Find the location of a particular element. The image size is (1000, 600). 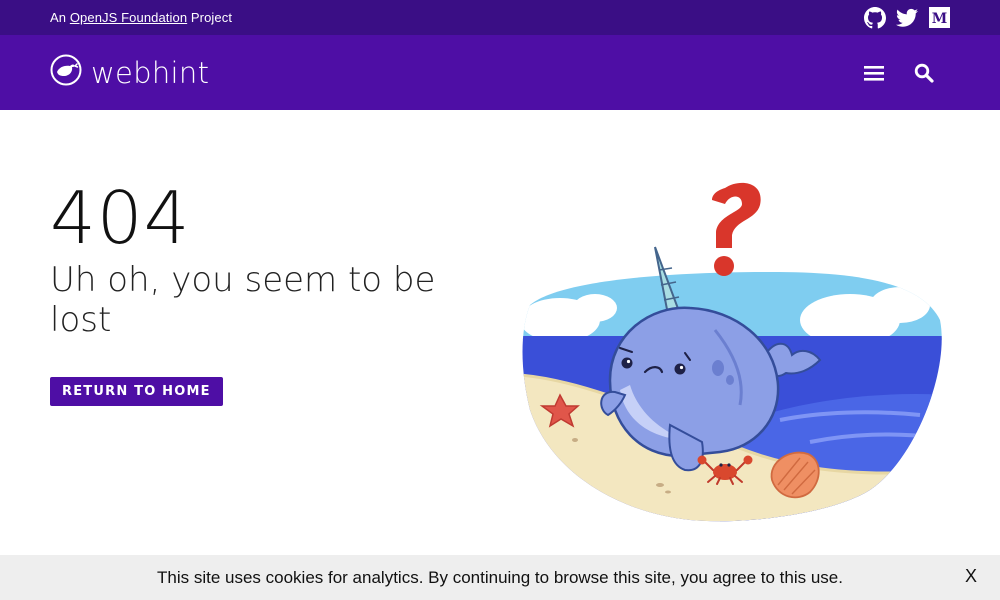

webhint-logo-icon is located at coordinates (66, 72).